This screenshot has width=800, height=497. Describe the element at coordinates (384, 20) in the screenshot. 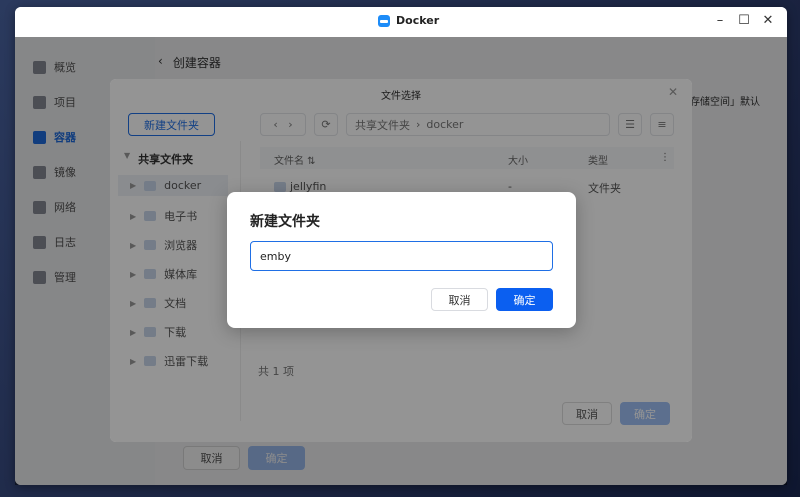

I see `docker-logo-icon` at that location.